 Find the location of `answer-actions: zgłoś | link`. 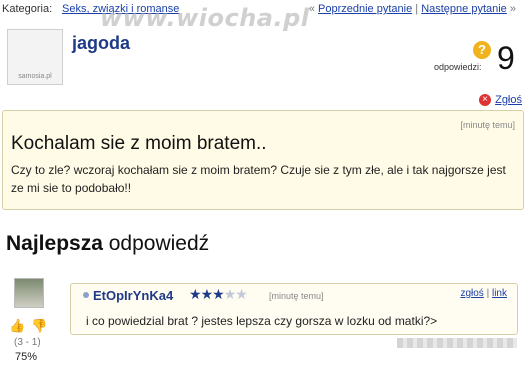

answer-actions: zgłoś | link is located at coordinates (483, 293).